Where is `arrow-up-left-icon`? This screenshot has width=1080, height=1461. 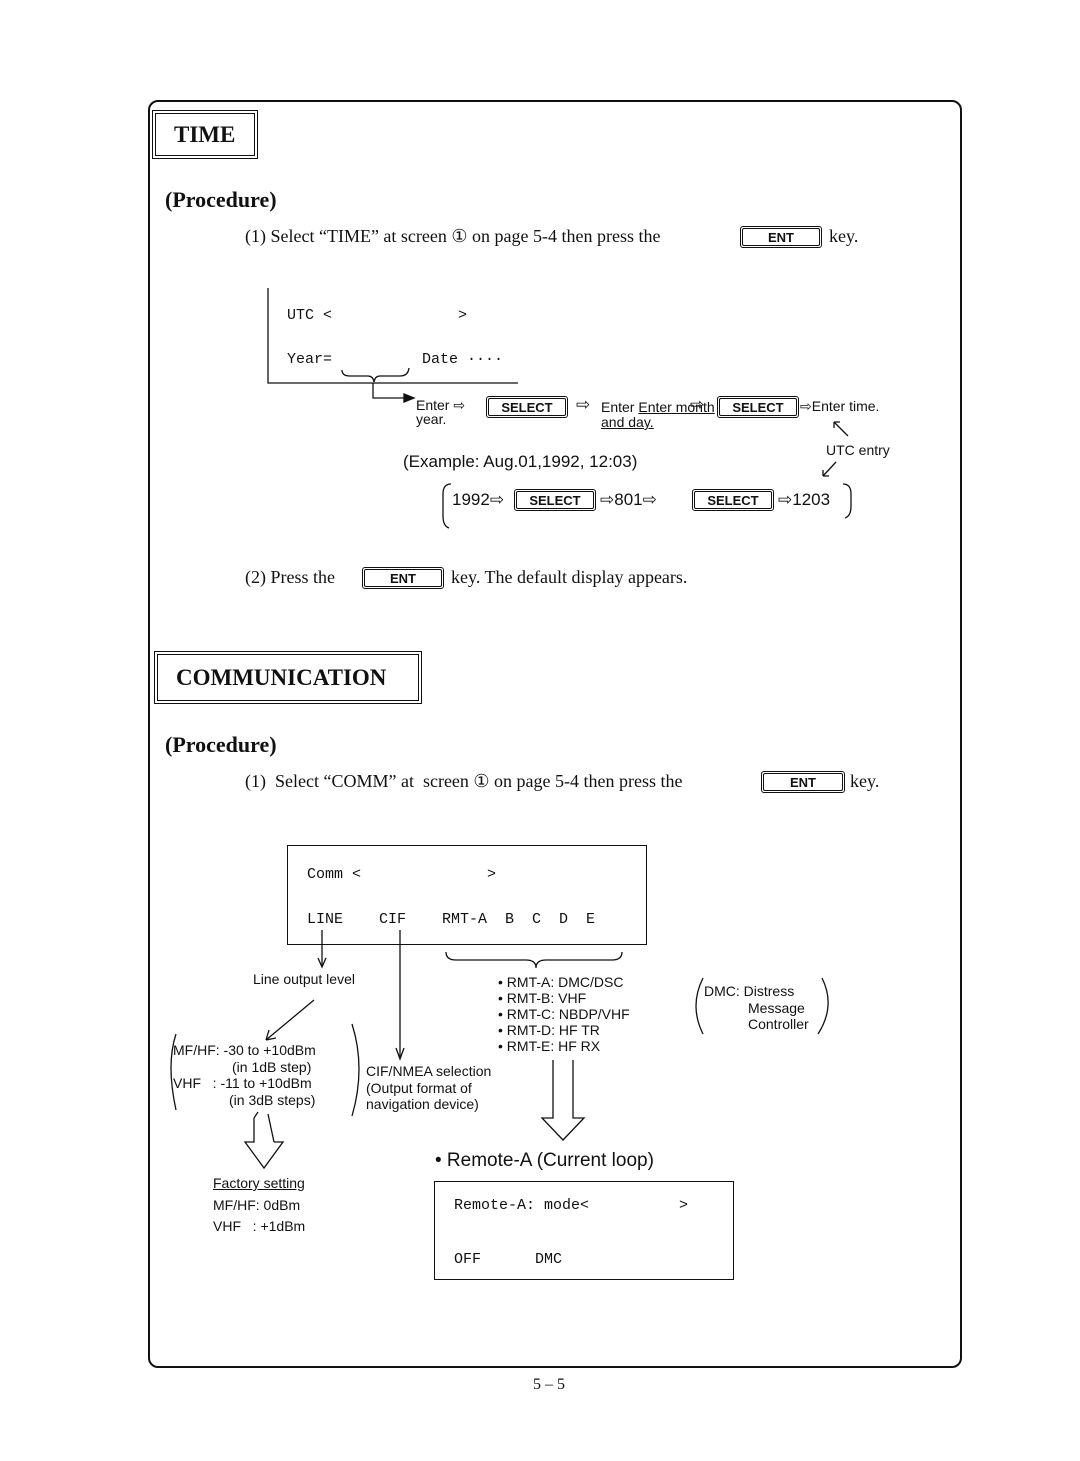 arrow-up-left-icon is located at coordinates (841, 429).